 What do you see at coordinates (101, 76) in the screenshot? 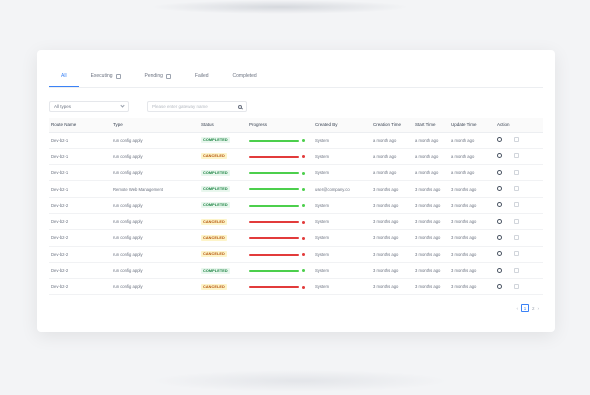
I see `tab-label: Executing` at bounding box center [101, 76].